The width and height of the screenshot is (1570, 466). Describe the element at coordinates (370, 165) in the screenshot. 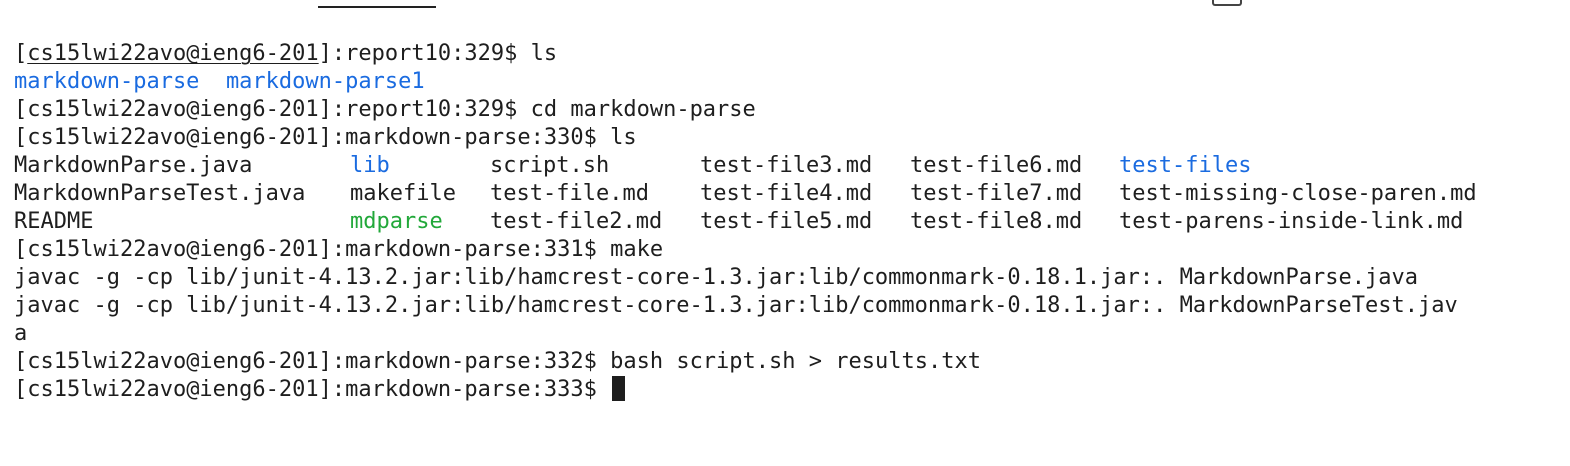

I see `dir-entry: lib` at that location.